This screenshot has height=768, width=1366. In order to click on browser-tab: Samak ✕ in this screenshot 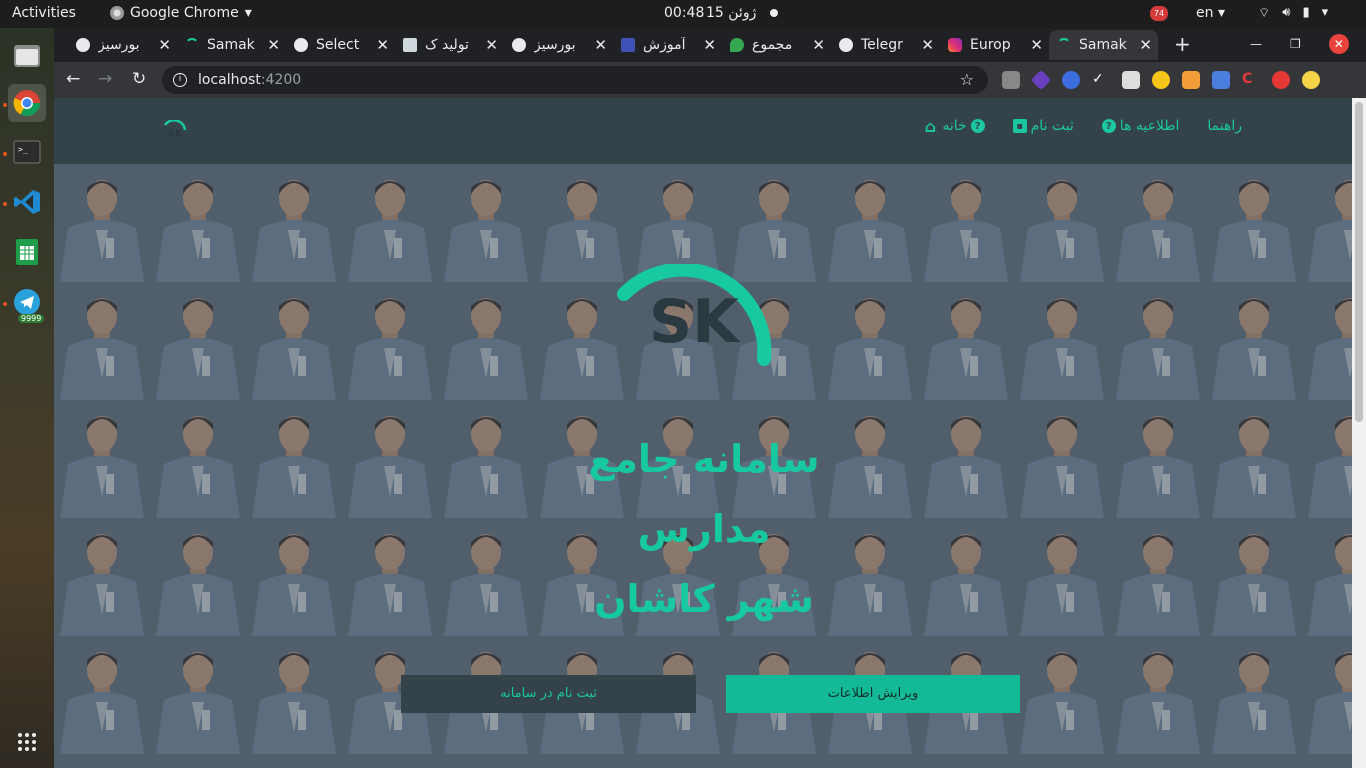, I will do `click(231, 45)`.